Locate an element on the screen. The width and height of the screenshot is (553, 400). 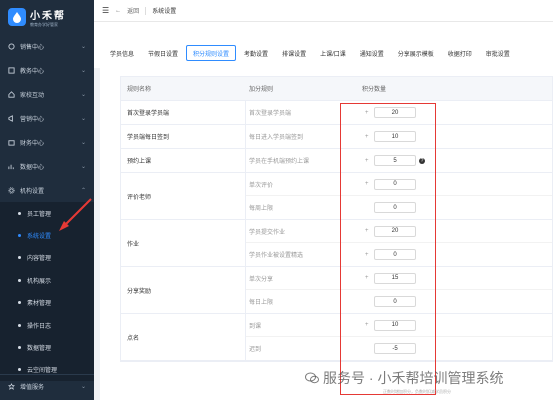
rule-subrow: 每日进入学员端签到 +10 is located at coordinates (399, 136).